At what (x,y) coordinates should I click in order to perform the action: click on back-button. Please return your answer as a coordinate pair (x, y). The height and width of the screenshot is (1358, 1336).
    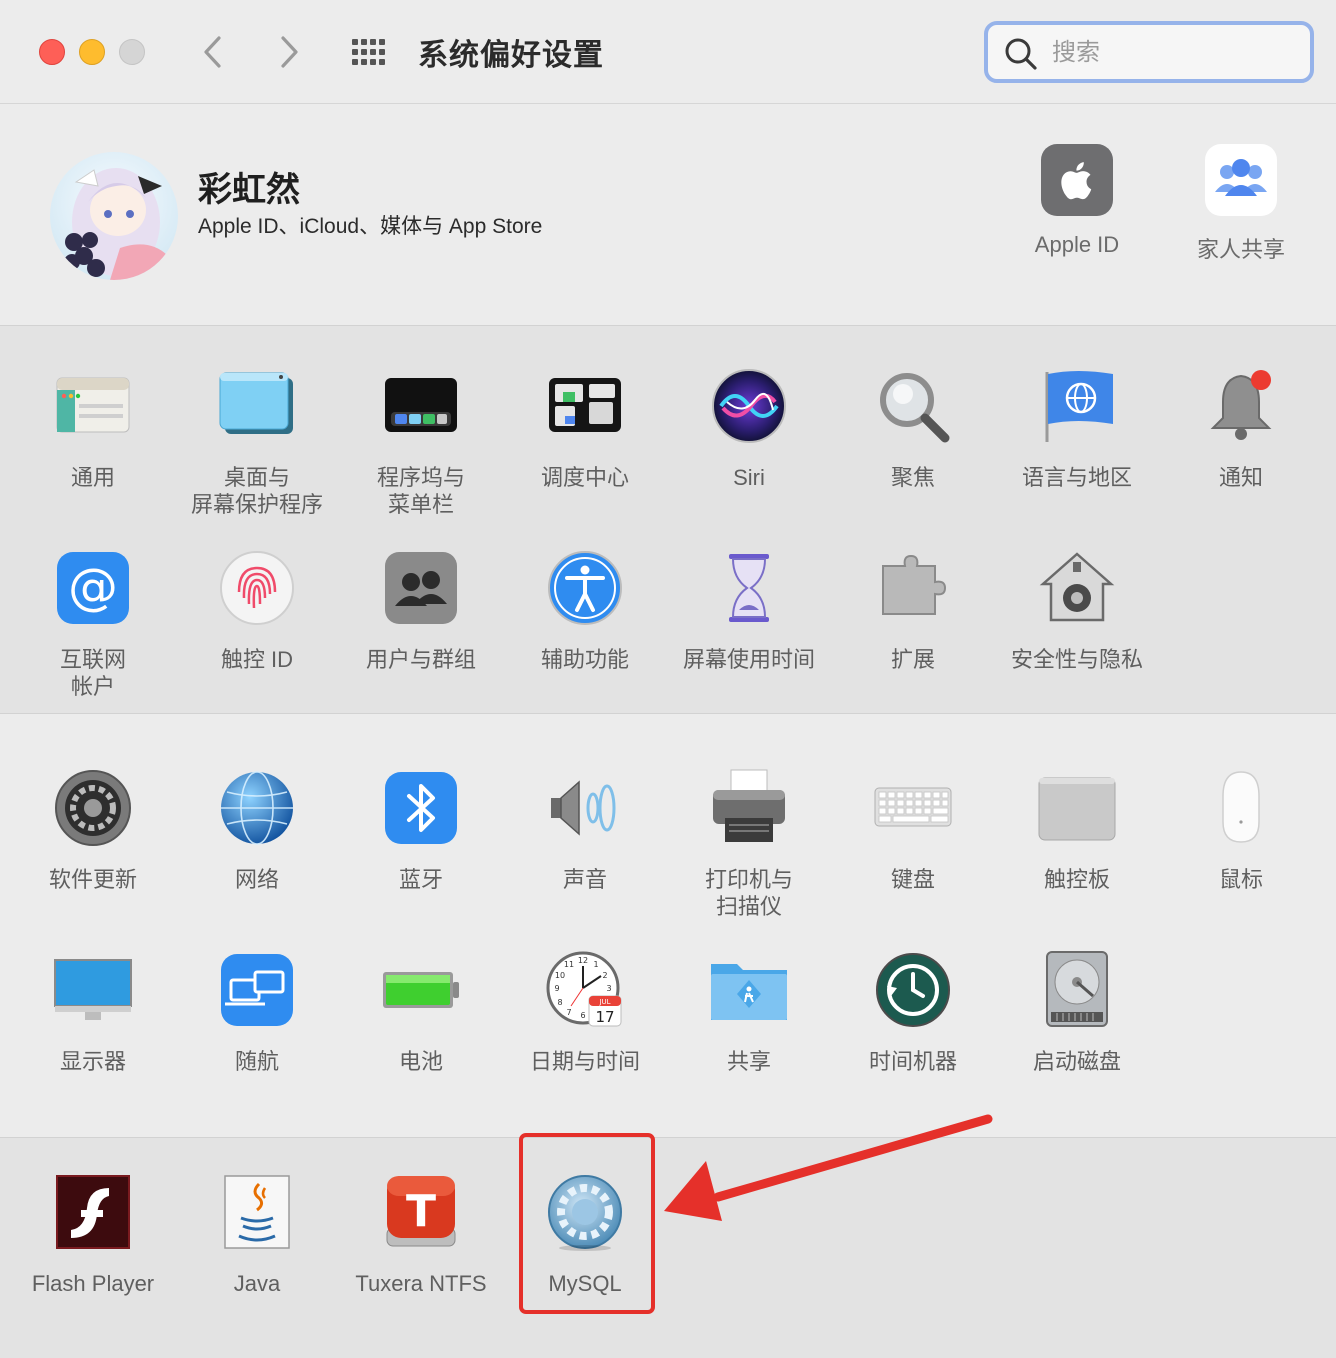
    Looking at the image, I should click on (214, 52).